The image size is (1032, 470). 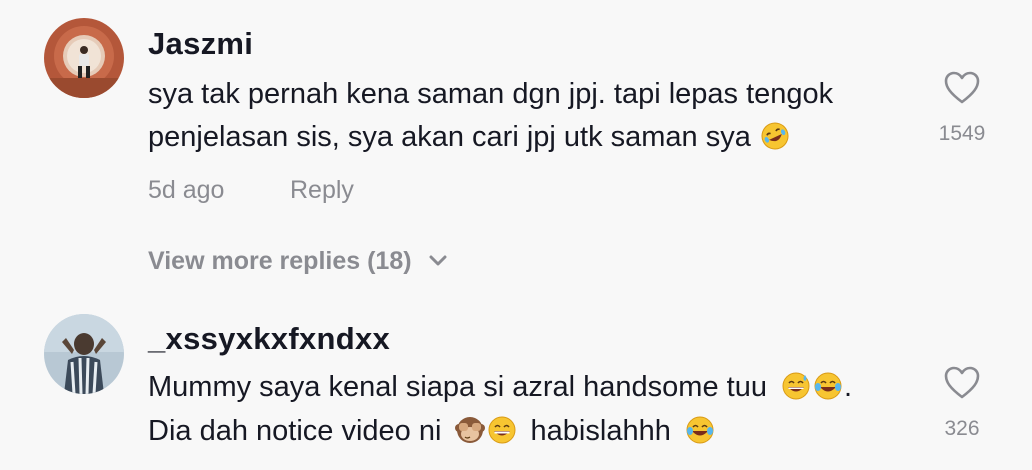 I want to click on rolling-on-floor-laughing-emoji, so click(x=775, y=136).